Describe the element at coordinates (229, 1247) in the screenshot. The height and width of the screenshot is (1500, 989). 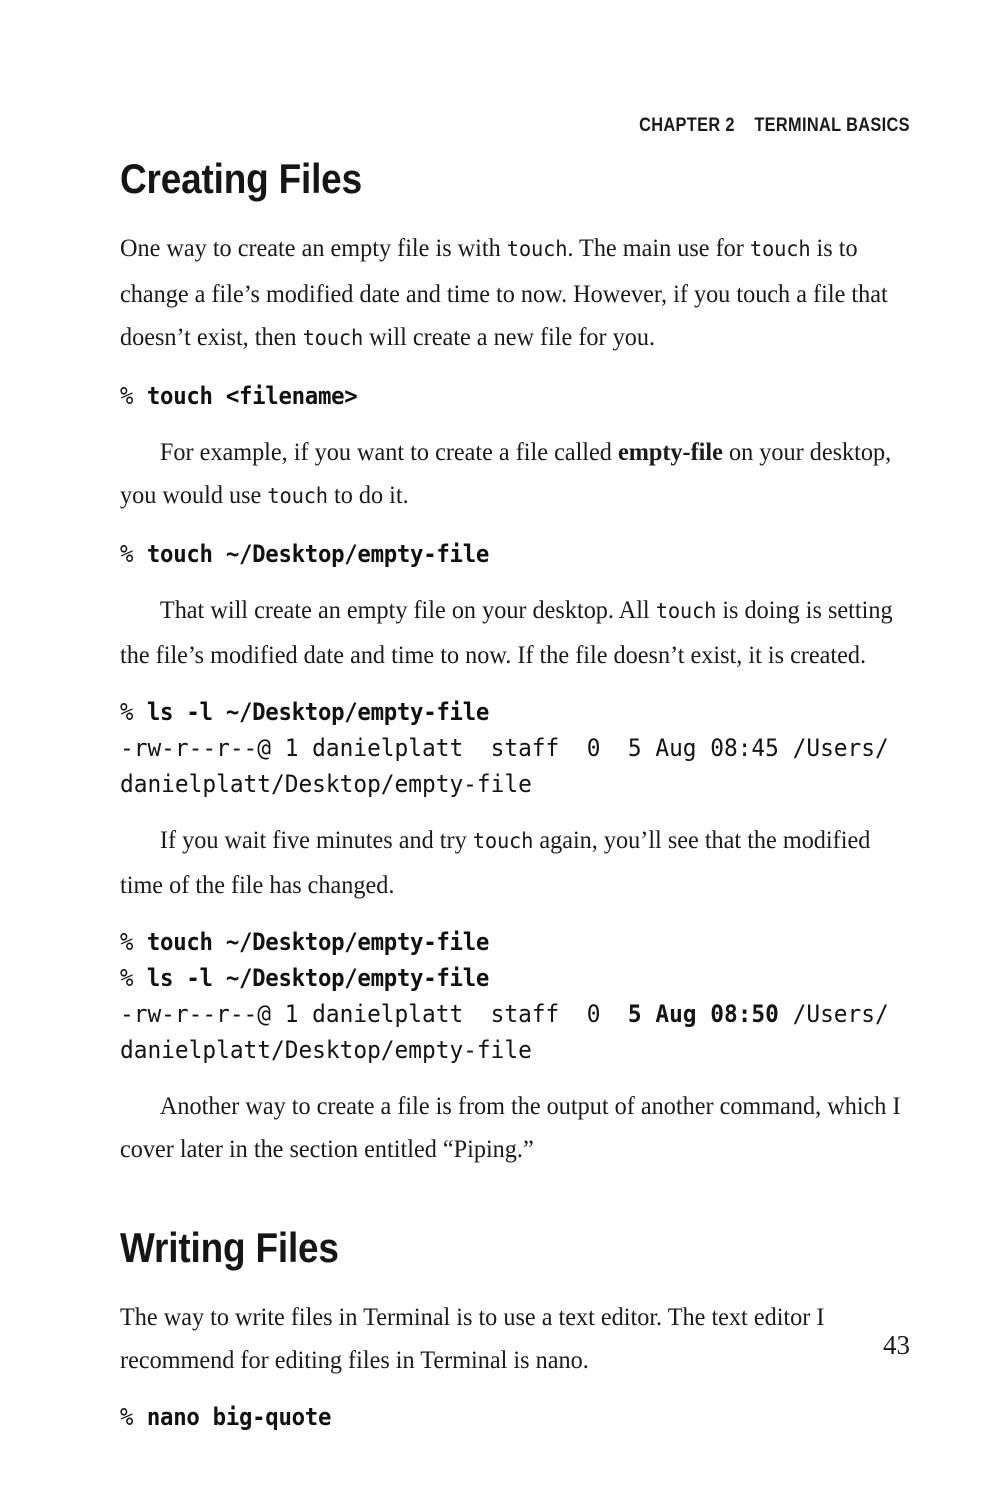
I see `section-heading: Writing Files` at that location.